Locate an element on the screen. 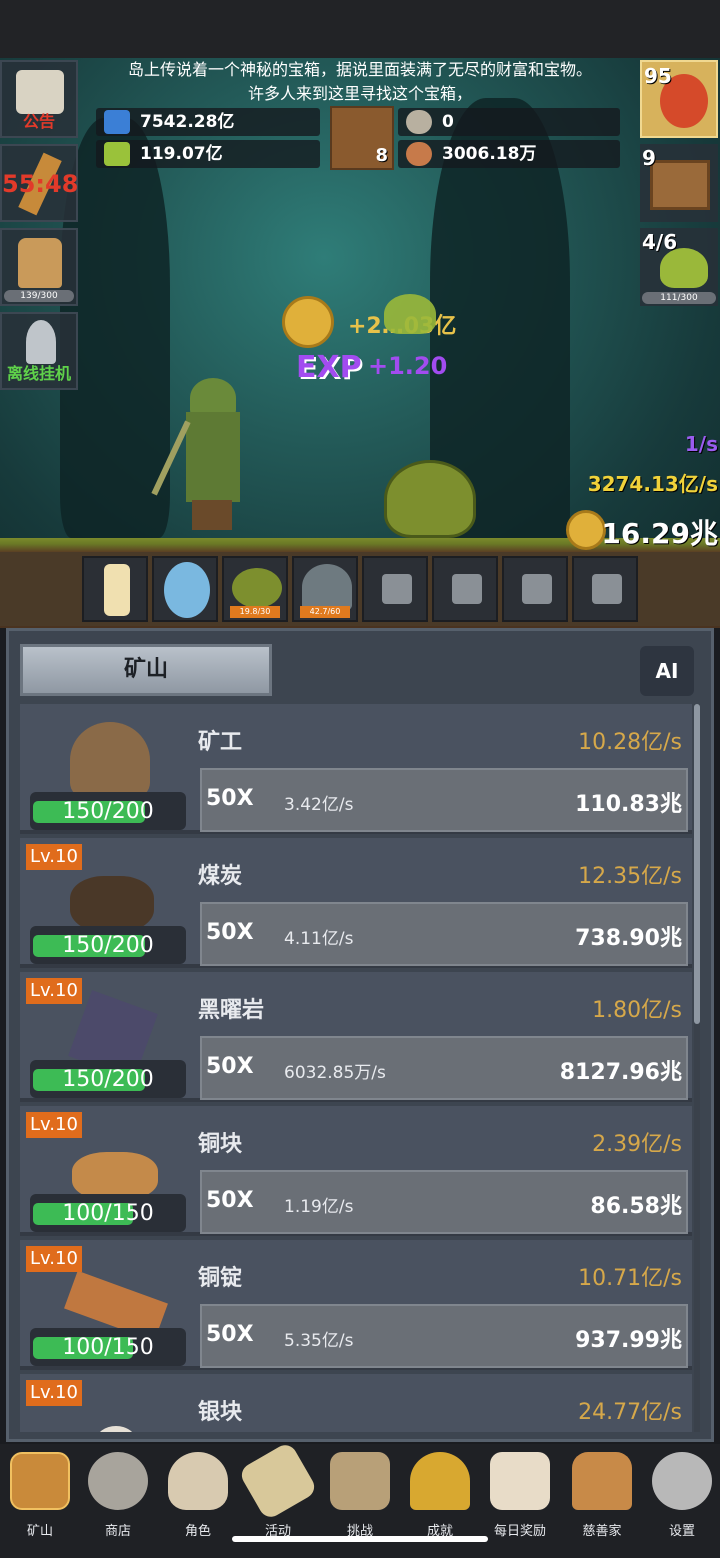 This screenshot has width=720, height=1558. resource-panel: 7542.28亿 119.07亿 8 0 3006.18万 is located at coordinates (358, 138).